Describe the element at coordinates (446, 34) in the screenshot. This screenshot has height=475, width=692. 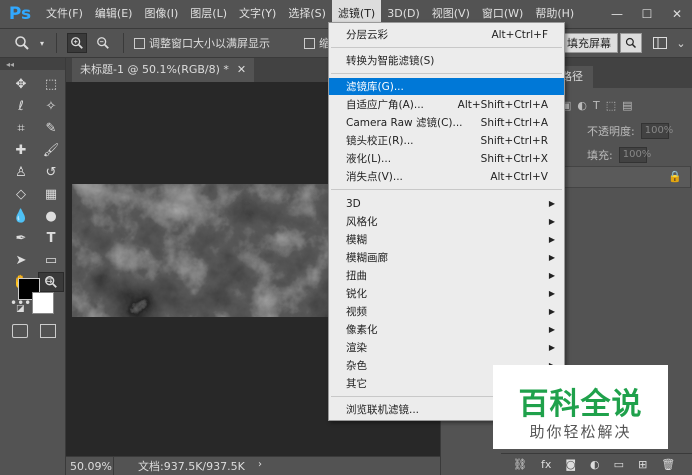
I see `menu-last-filter: 分层云彩 Alt+Ctrl+F` at that location.